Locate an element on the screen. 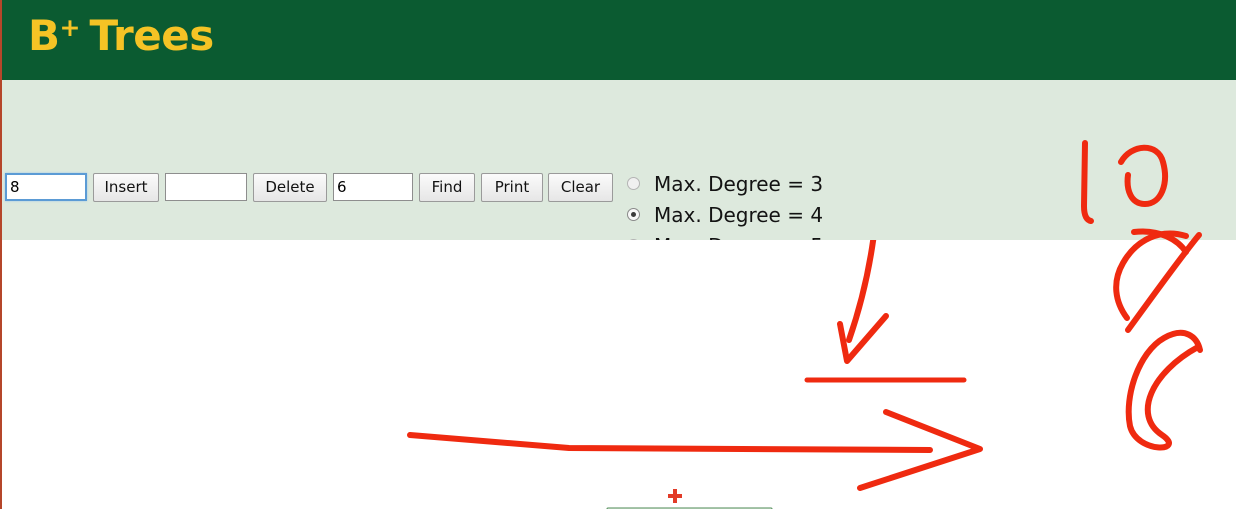 The image size is (1236, 509). ink-big-arrow-shaft is located at coordinates (670, 442).